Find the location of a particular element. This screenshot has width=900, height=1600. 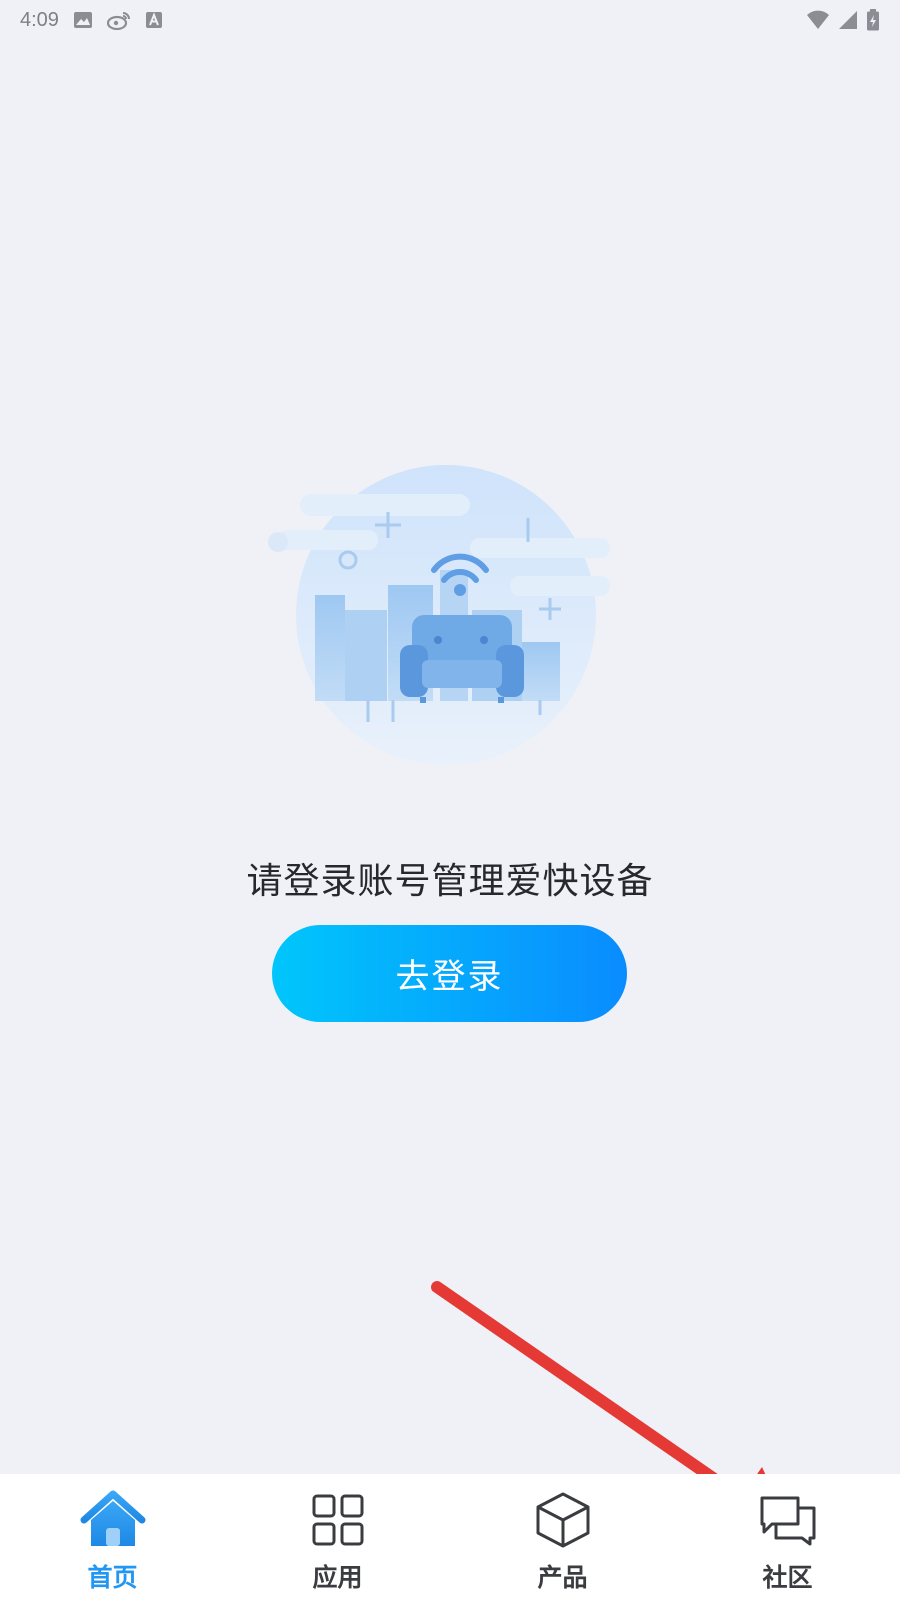

nav-item-products: 产品 is located at coordinates (562, 1537).